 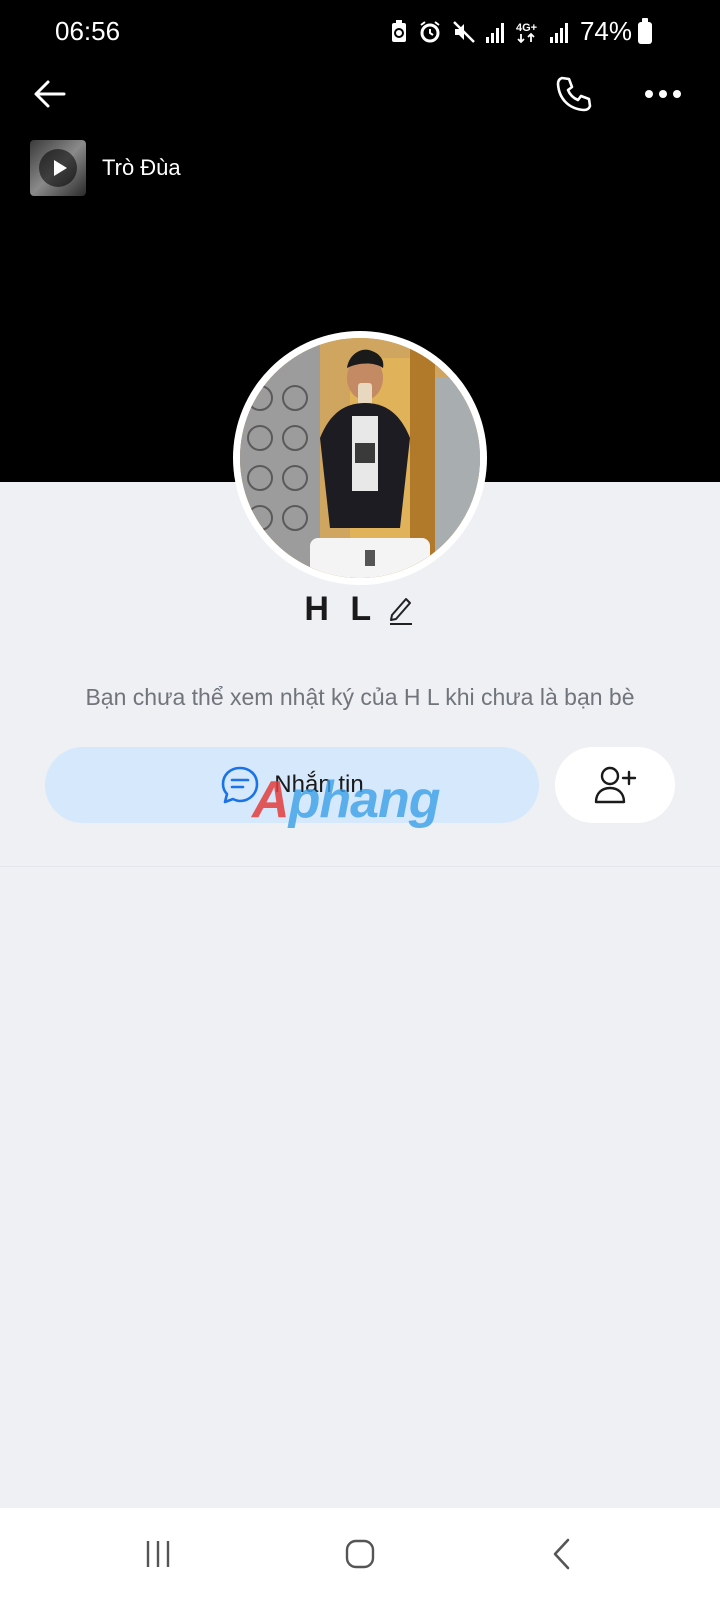 What do you see at coordinates (360, 866) in the screenshot?
I see `section-divider` at bounding box center [360, 866].